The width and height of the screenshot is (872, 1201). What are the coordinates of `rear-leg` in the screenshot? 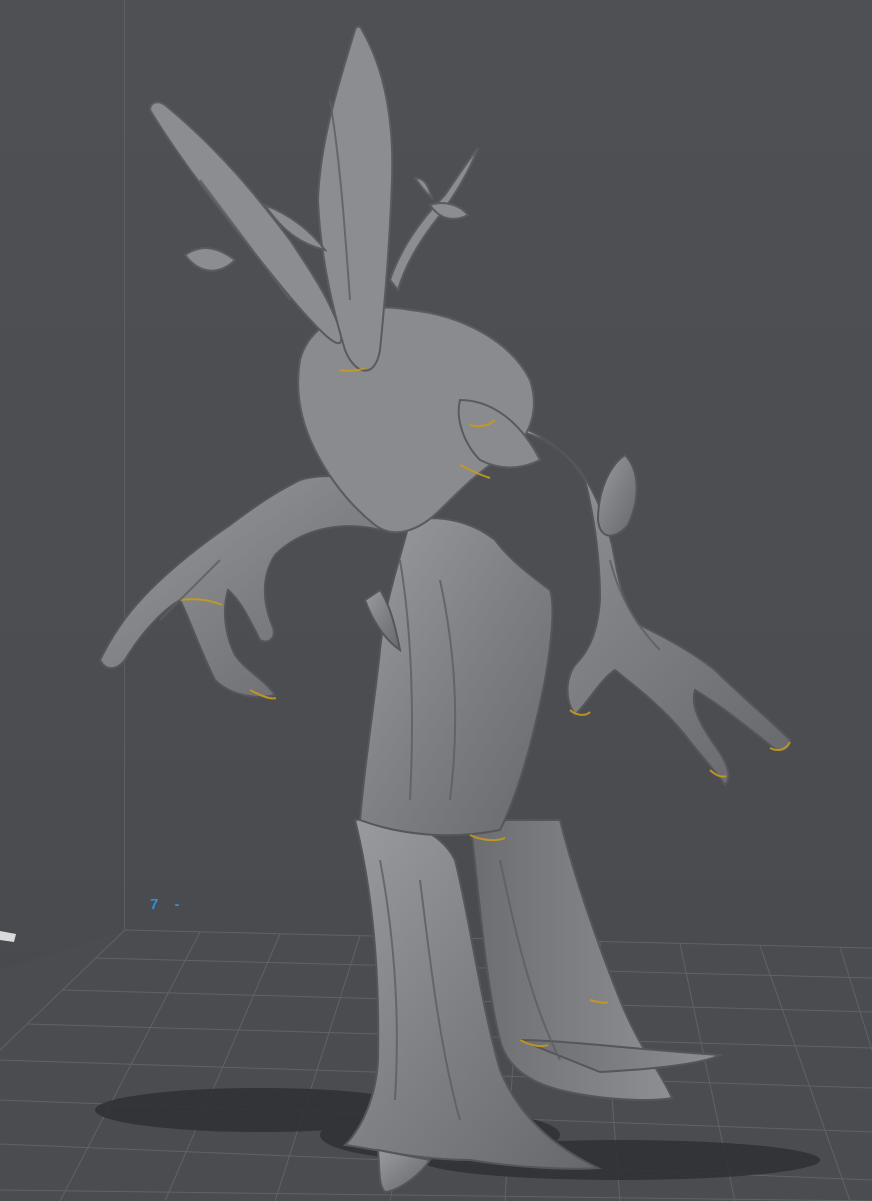 It's located at (596, 960).